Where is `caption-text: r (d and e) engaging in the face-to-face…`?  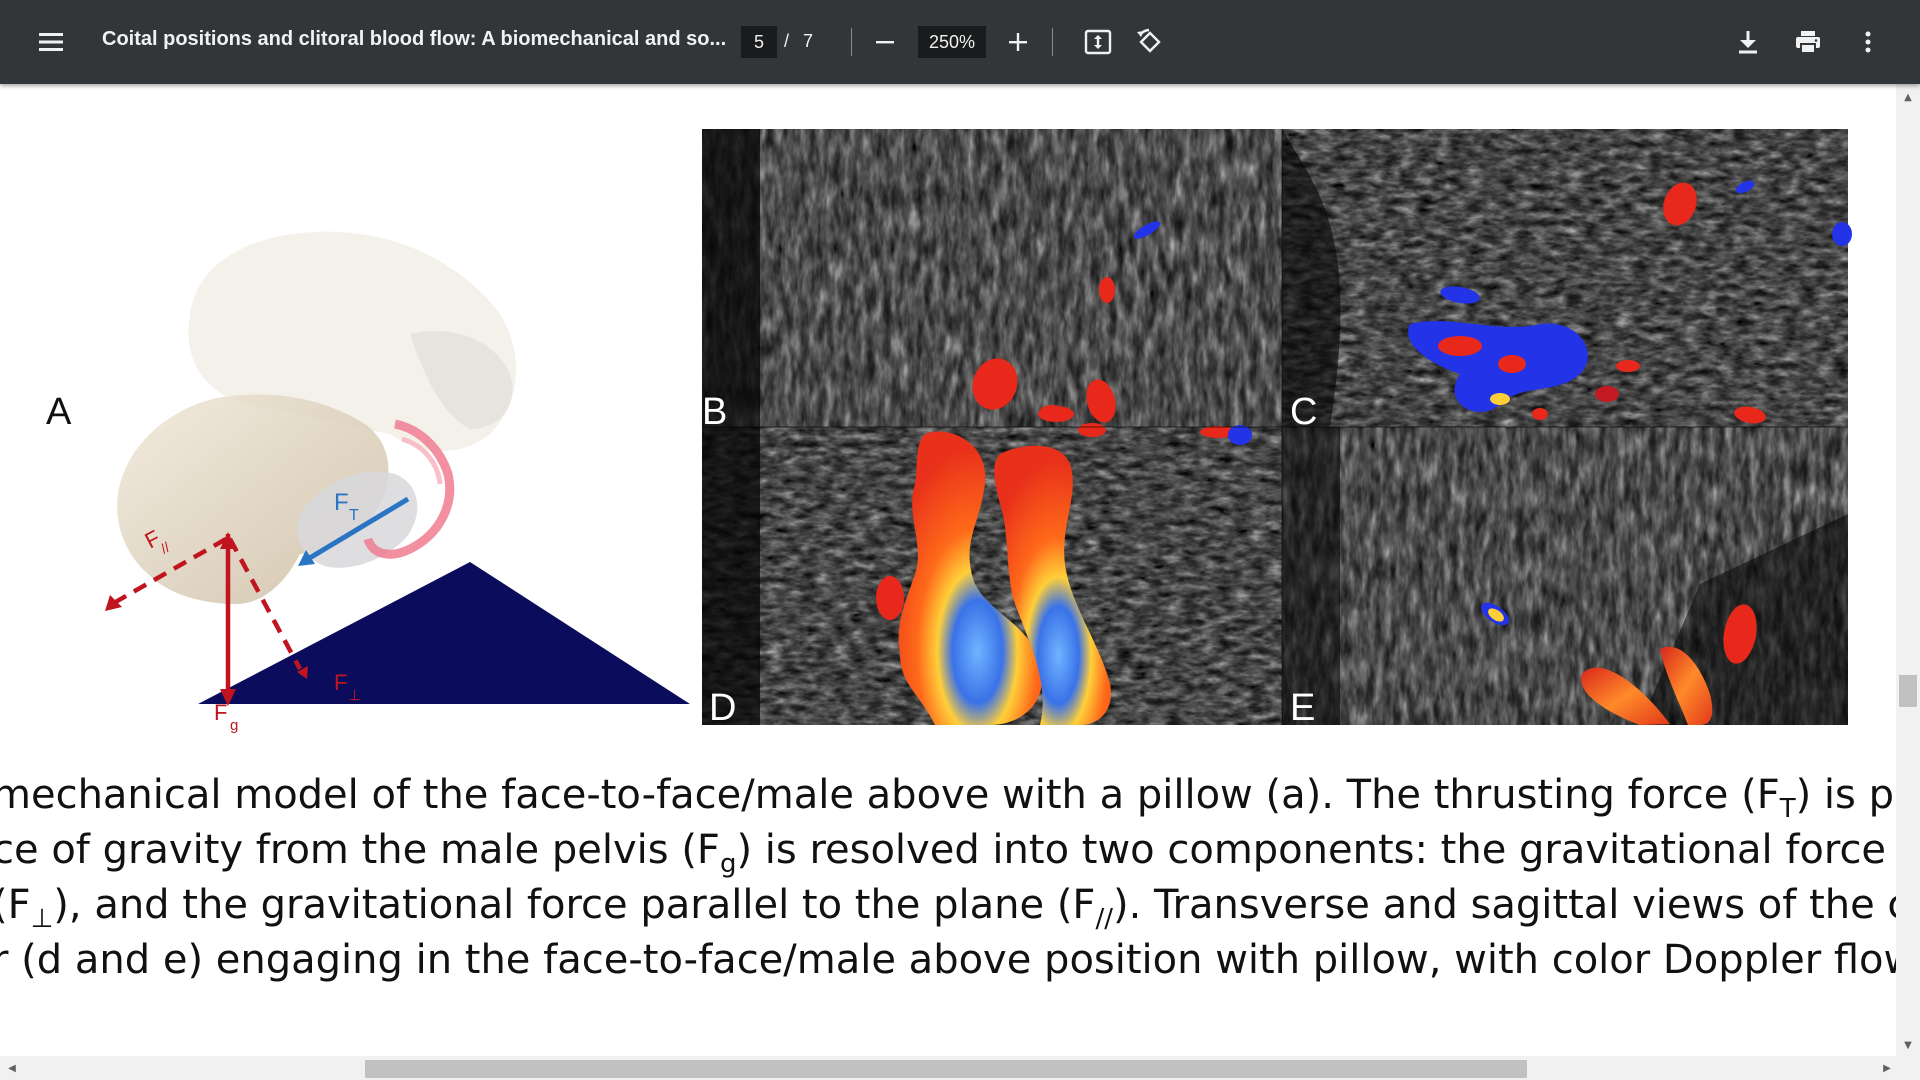
caption-text: r (d and e) engaging in the face-to-face… is located at coordinates (960, 960).